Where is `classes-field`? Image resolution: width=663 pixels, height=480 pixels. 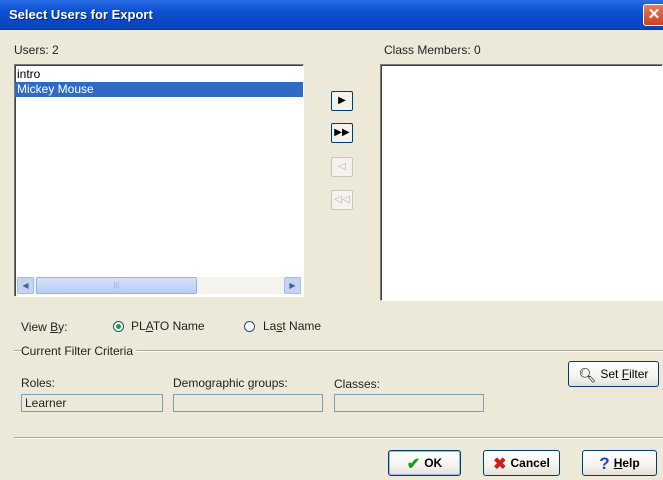 classes-field is located at coordinates (409, 403).